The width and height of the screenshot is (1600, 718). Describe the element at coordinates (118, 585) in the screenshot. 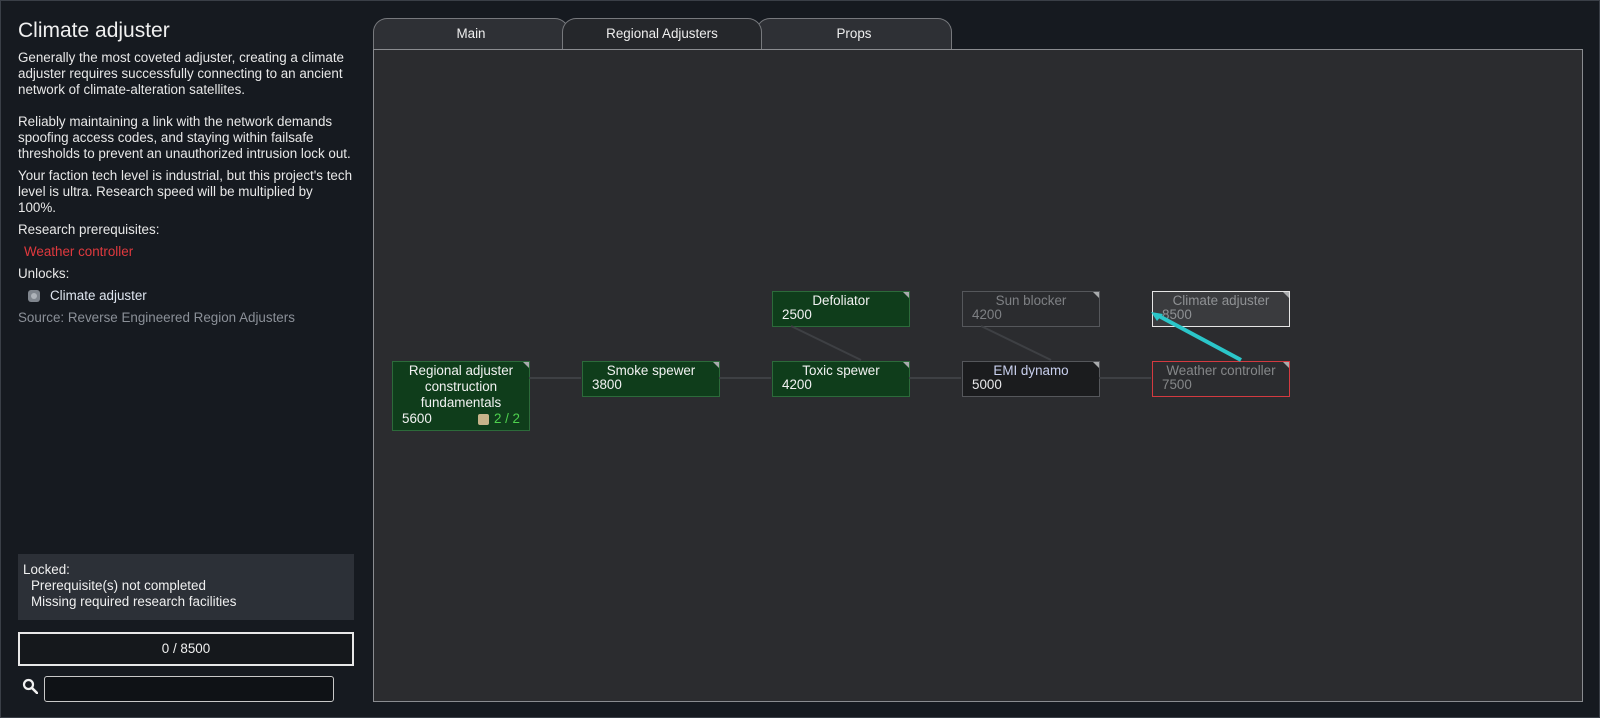

I see `locked-reason-prereq: Prerequisite(s) not completed` at that location.